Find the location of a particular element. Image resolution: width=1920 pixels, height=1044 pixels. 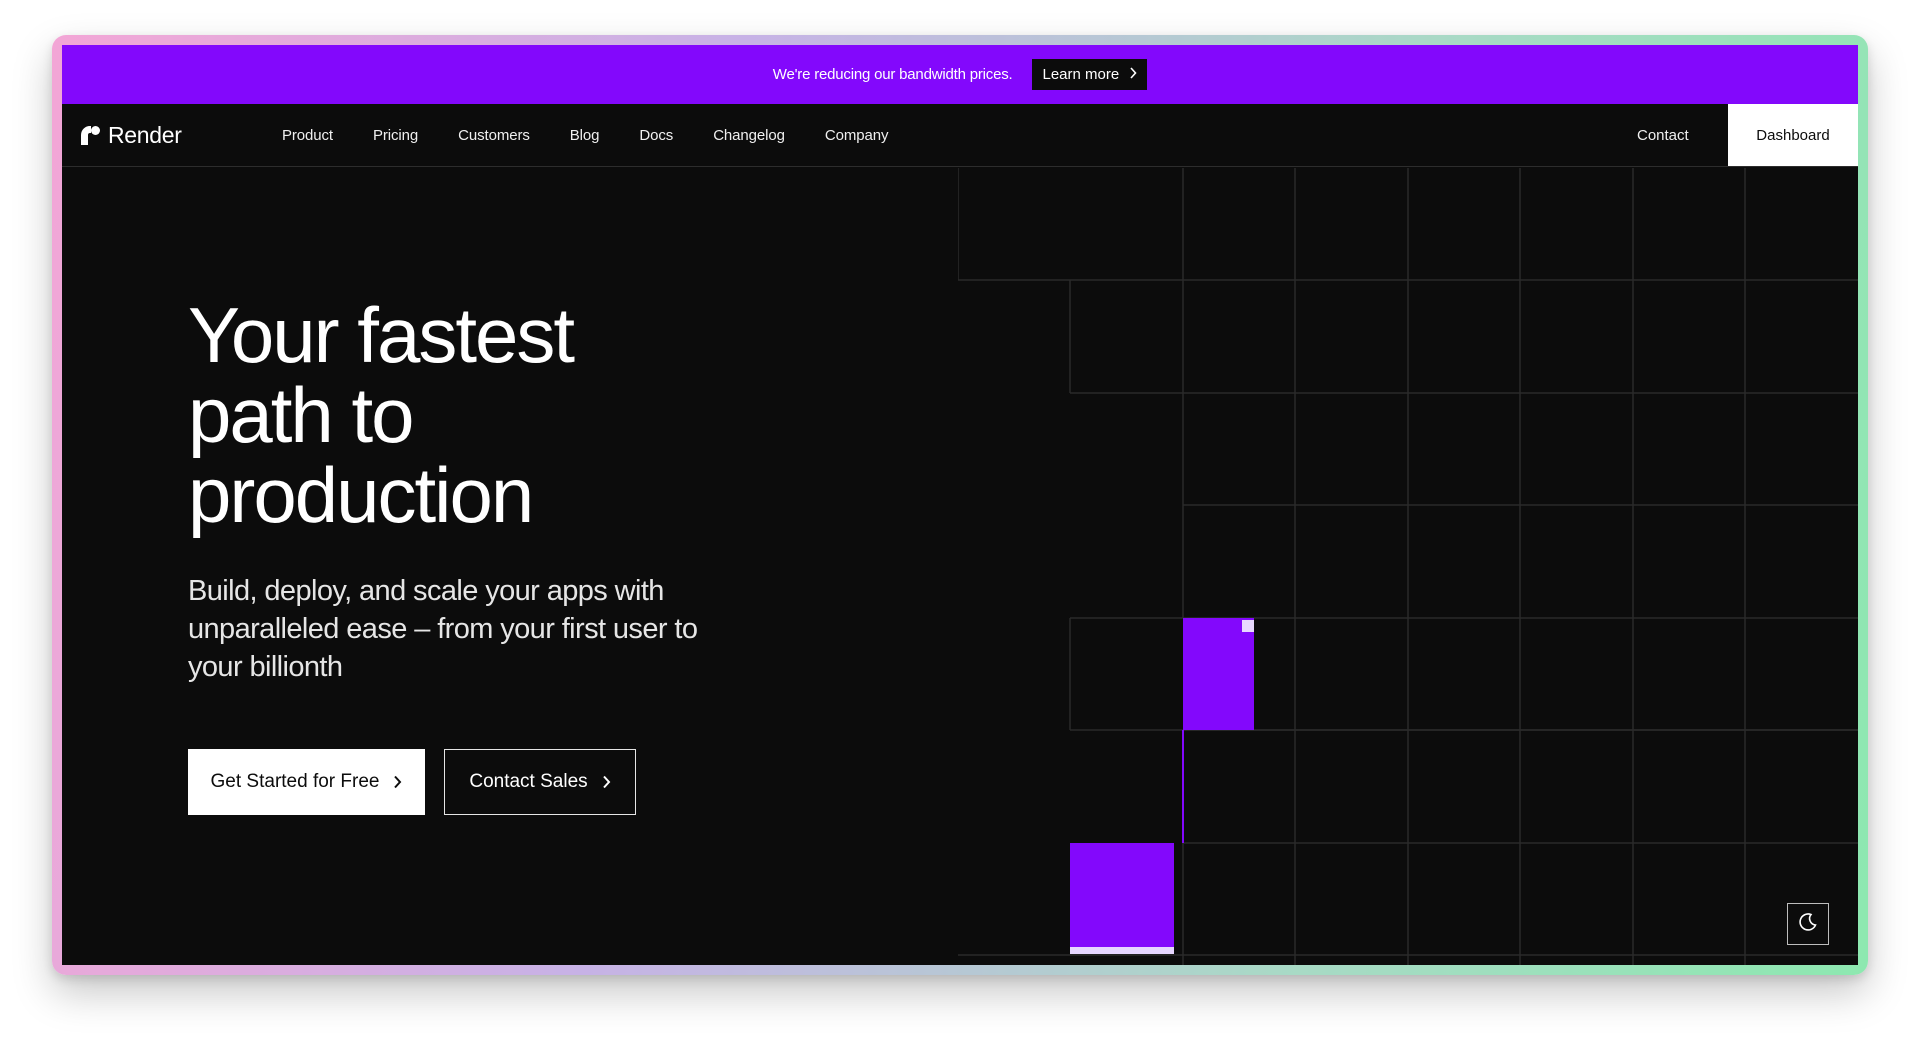

nav-item-product: Product is located at coordinates (307, 135).